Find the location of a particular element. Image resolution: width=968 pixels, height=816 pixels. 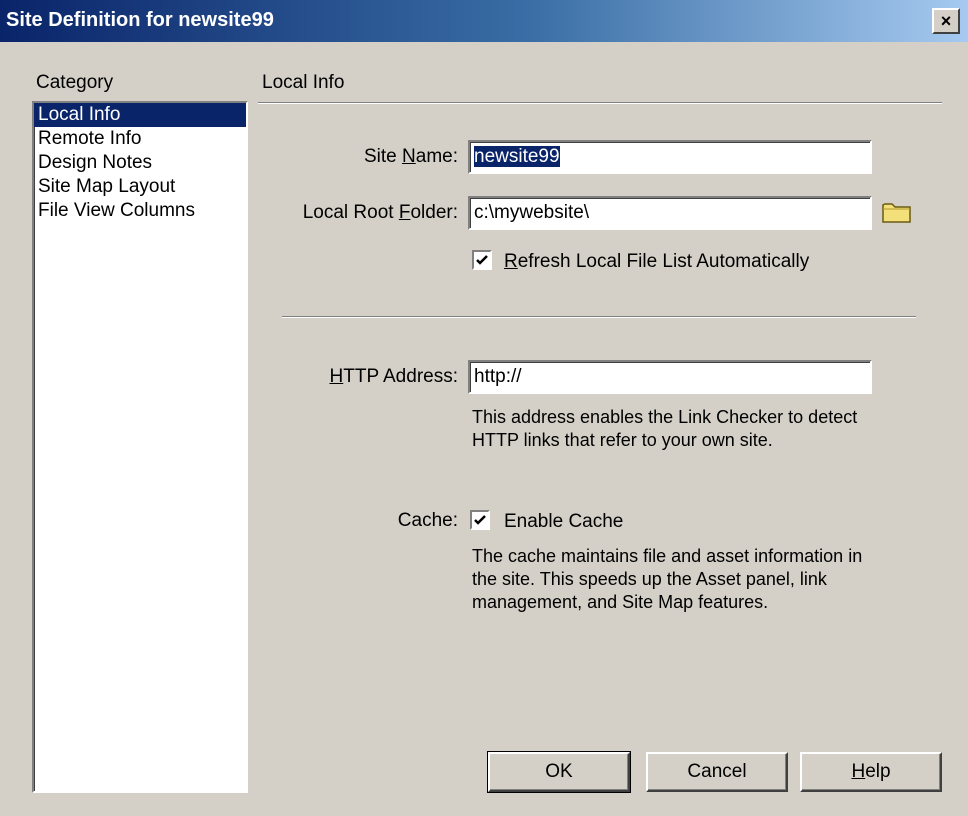

cancel-button: Cancel is located at coordinates (717, 772).